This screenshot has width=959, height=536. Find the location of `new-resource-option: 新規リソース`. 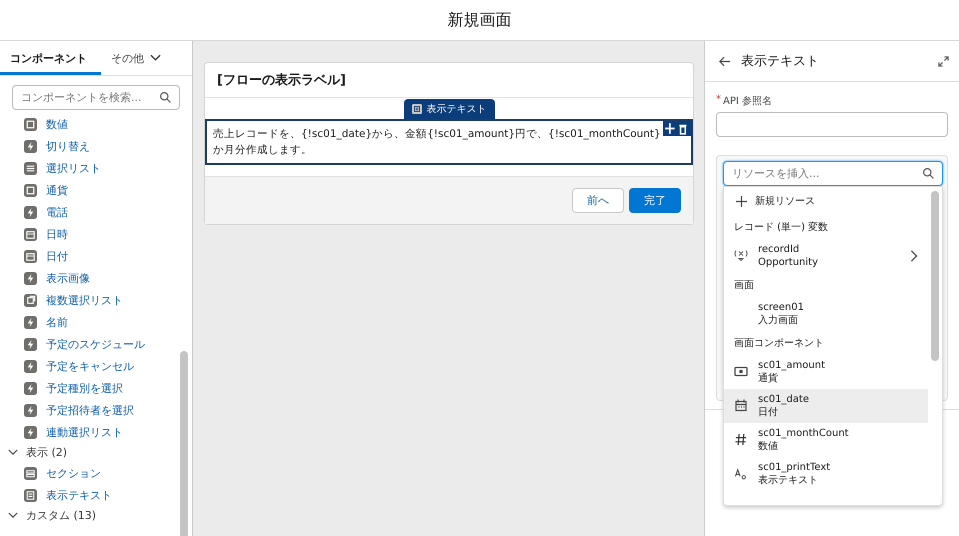

new-resource-option: 新規リソース is located at coordinates (826, 201).